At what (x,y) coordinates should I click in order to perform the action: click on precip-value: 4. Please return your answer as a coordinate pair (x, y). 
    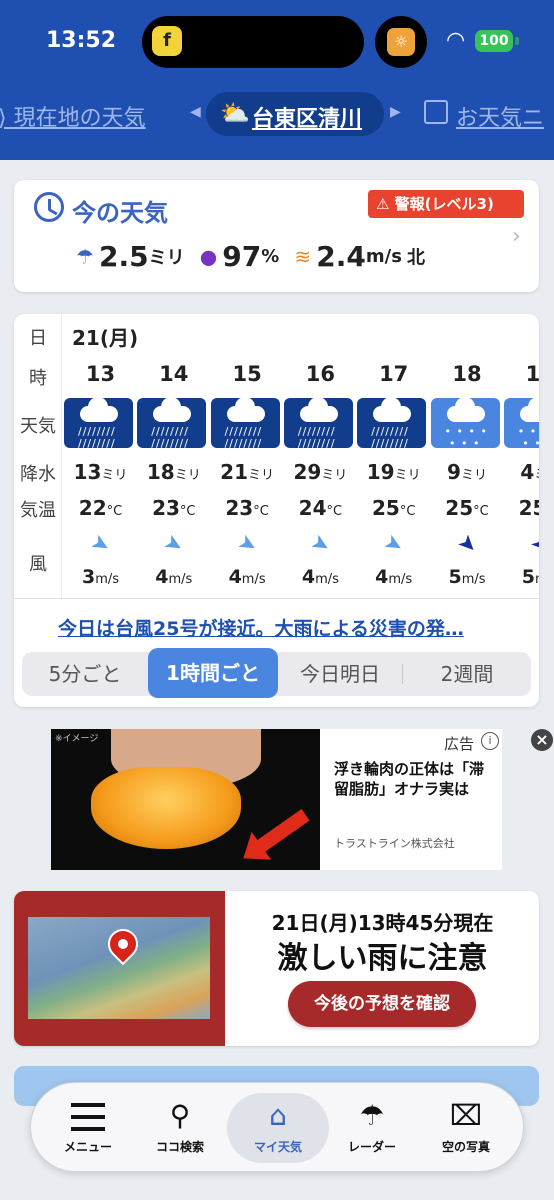
    Looking at the image, I should click on (527, 472).